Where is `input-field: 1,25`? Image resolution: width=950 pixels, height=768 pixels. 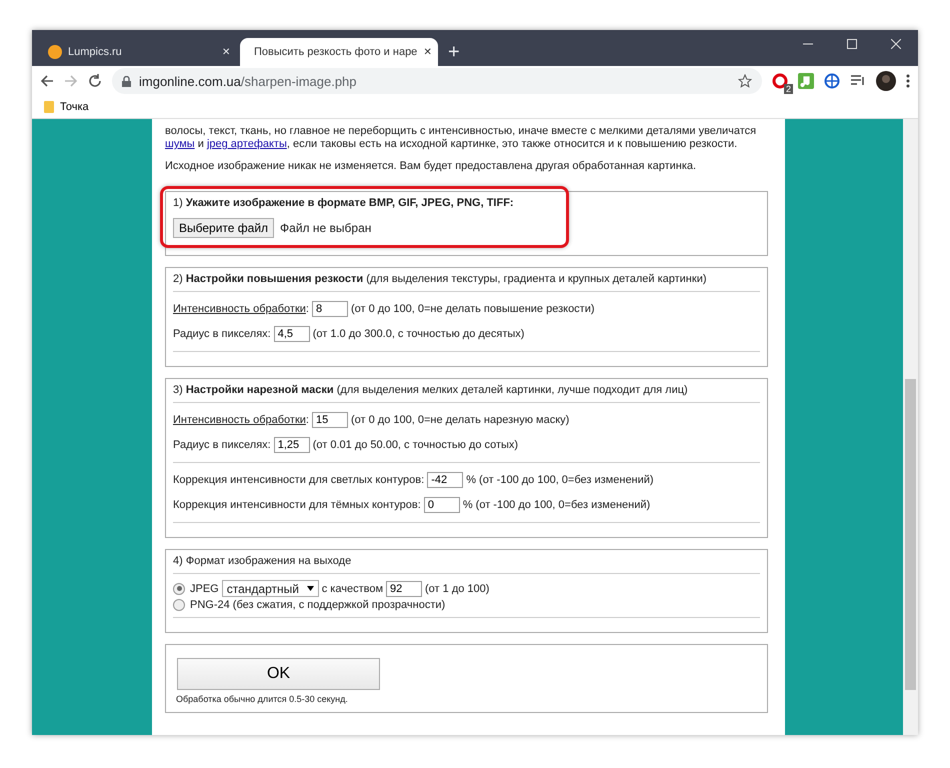 input-field: 1,25 is located at coordinates (292, 445).